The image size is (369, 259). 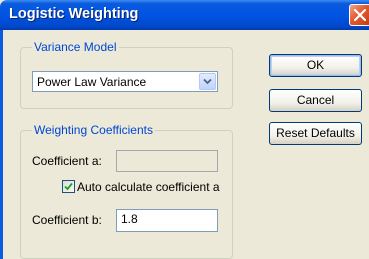 I want to click on reset-defaults-button: Reset Defaults, so click(x=315, y=133).